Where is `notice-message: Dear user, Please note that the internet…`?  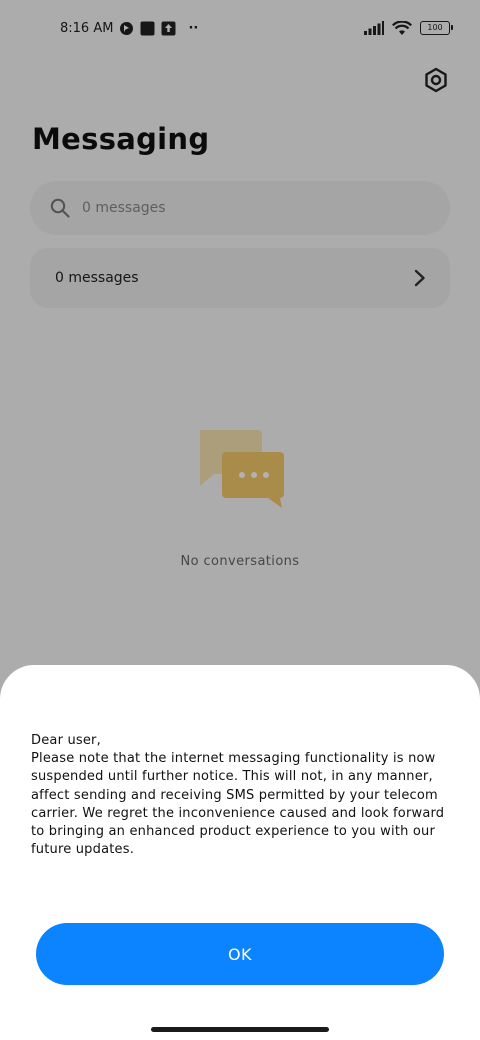 notice-message: Dear user, Please note that the internet… is located at coordinates (238, 795).